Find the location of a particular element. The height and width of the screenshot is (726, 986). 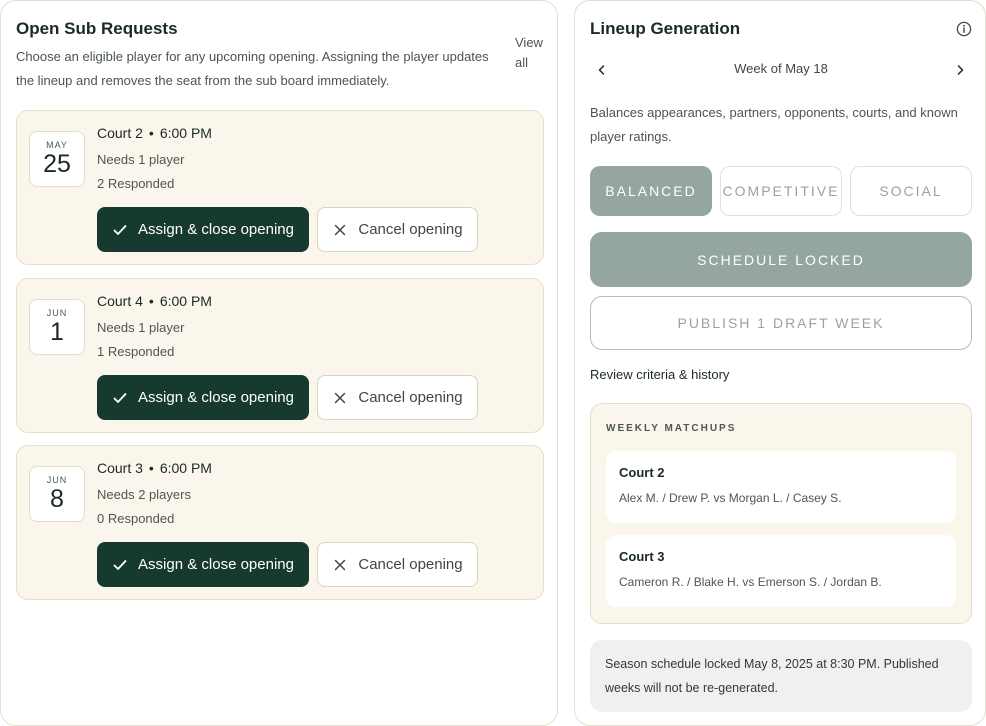

view-all-link: View all is located at coordinates (531, 53).